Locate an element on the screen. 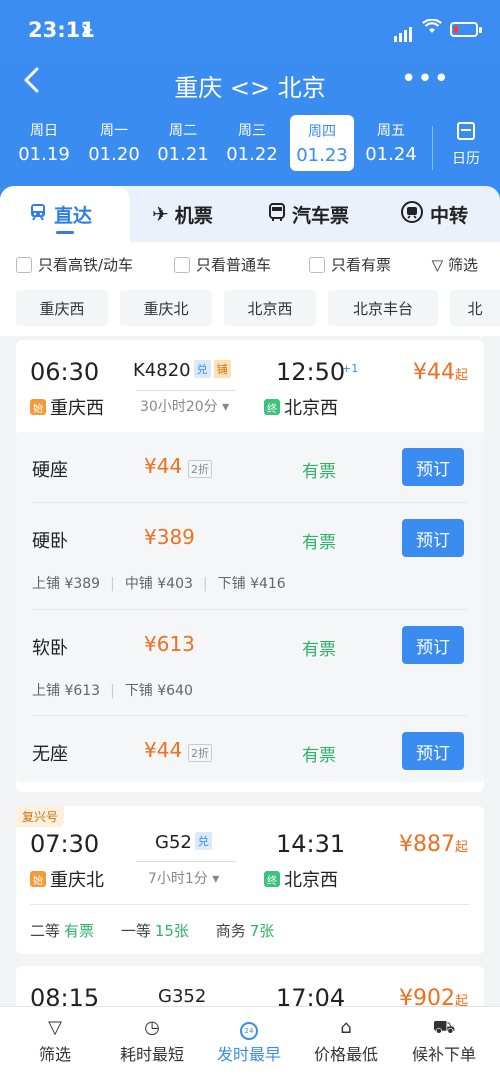 The width and height of the screenshot is (500, 1082). sort-filter: ▽ 筛选 is located at coordinates (55, 1037).